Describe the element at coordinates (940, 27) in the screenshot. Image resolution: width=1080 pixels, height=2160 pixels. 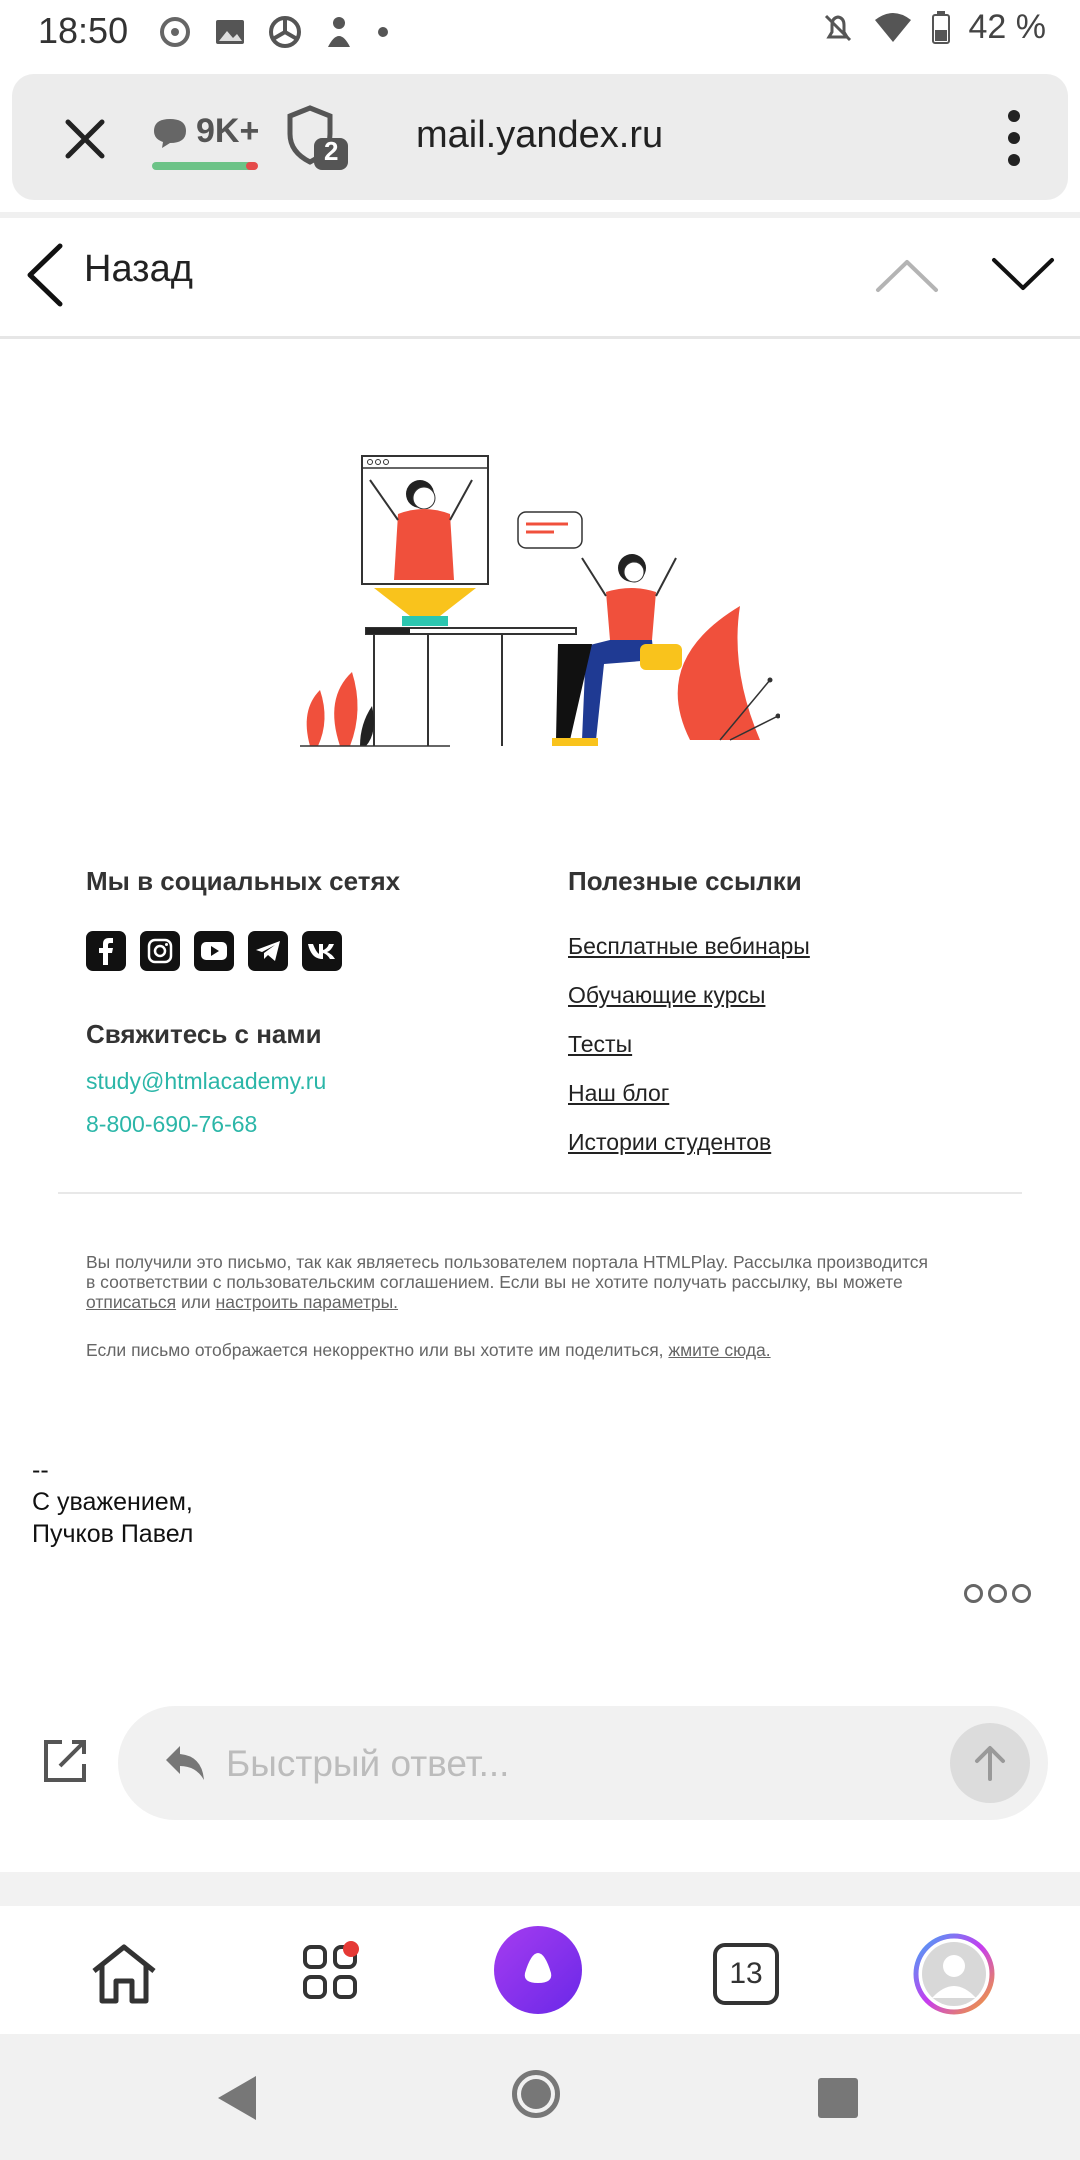
I see `battery-icon` at that location.